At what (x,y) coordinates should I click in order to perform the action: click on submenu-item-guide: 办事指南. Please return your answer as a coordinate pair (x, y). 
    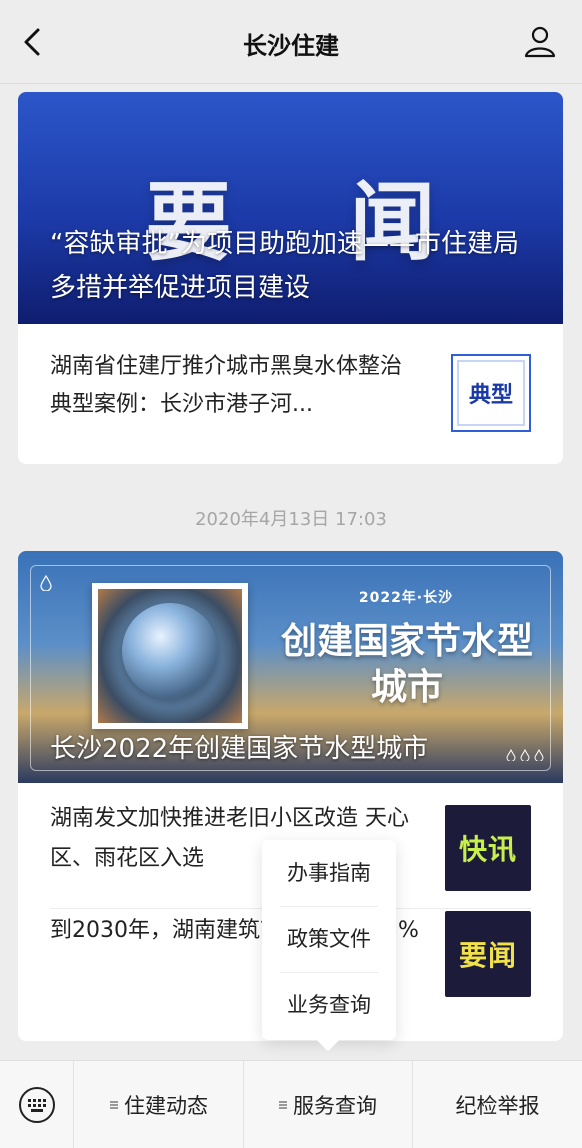
    Looking at the image, I should click on (329, 873).